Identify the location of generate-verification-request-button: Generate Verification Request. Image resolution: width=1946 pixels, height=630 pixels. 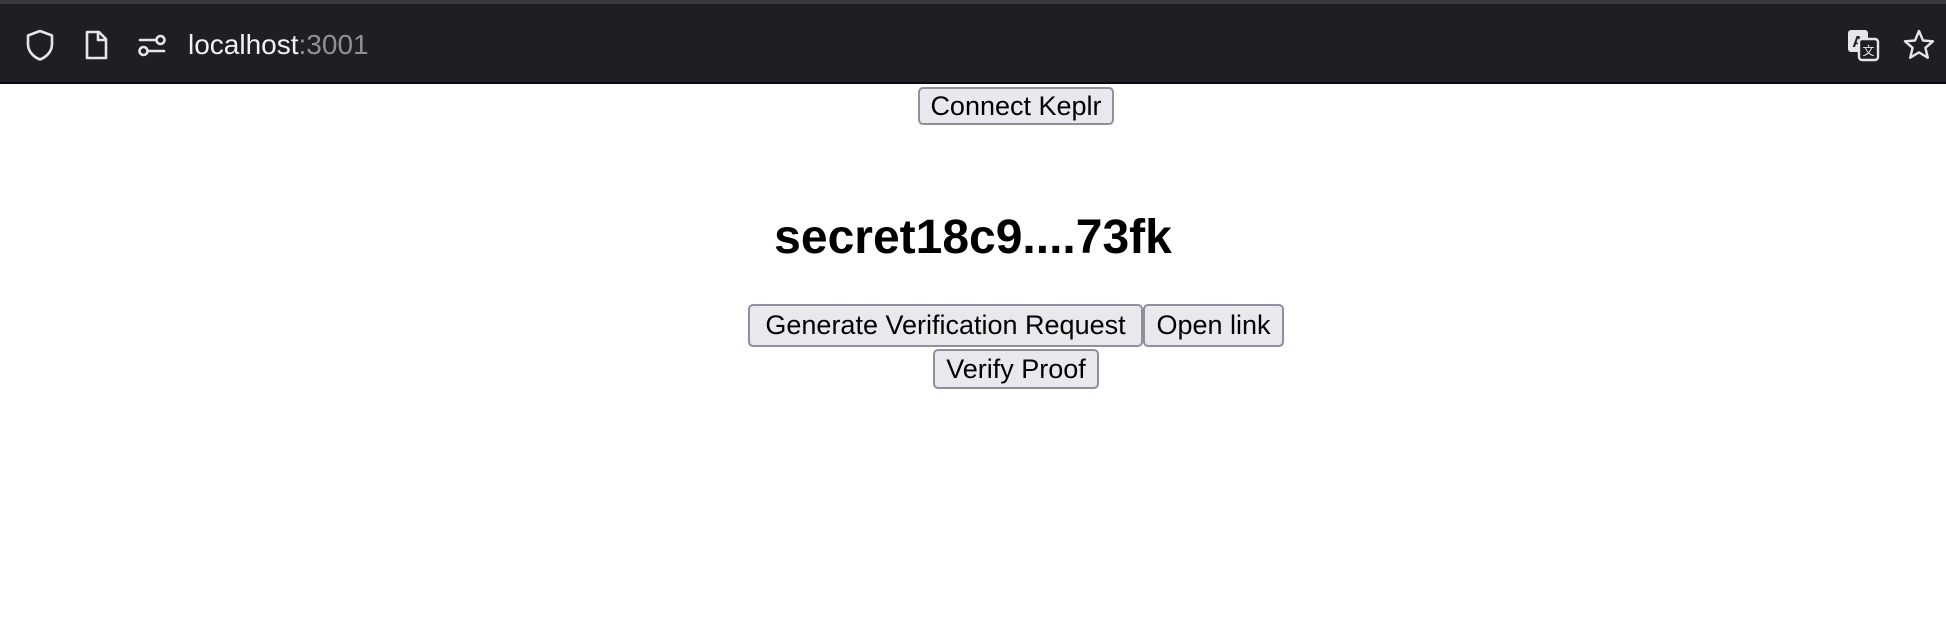
(945, 325).